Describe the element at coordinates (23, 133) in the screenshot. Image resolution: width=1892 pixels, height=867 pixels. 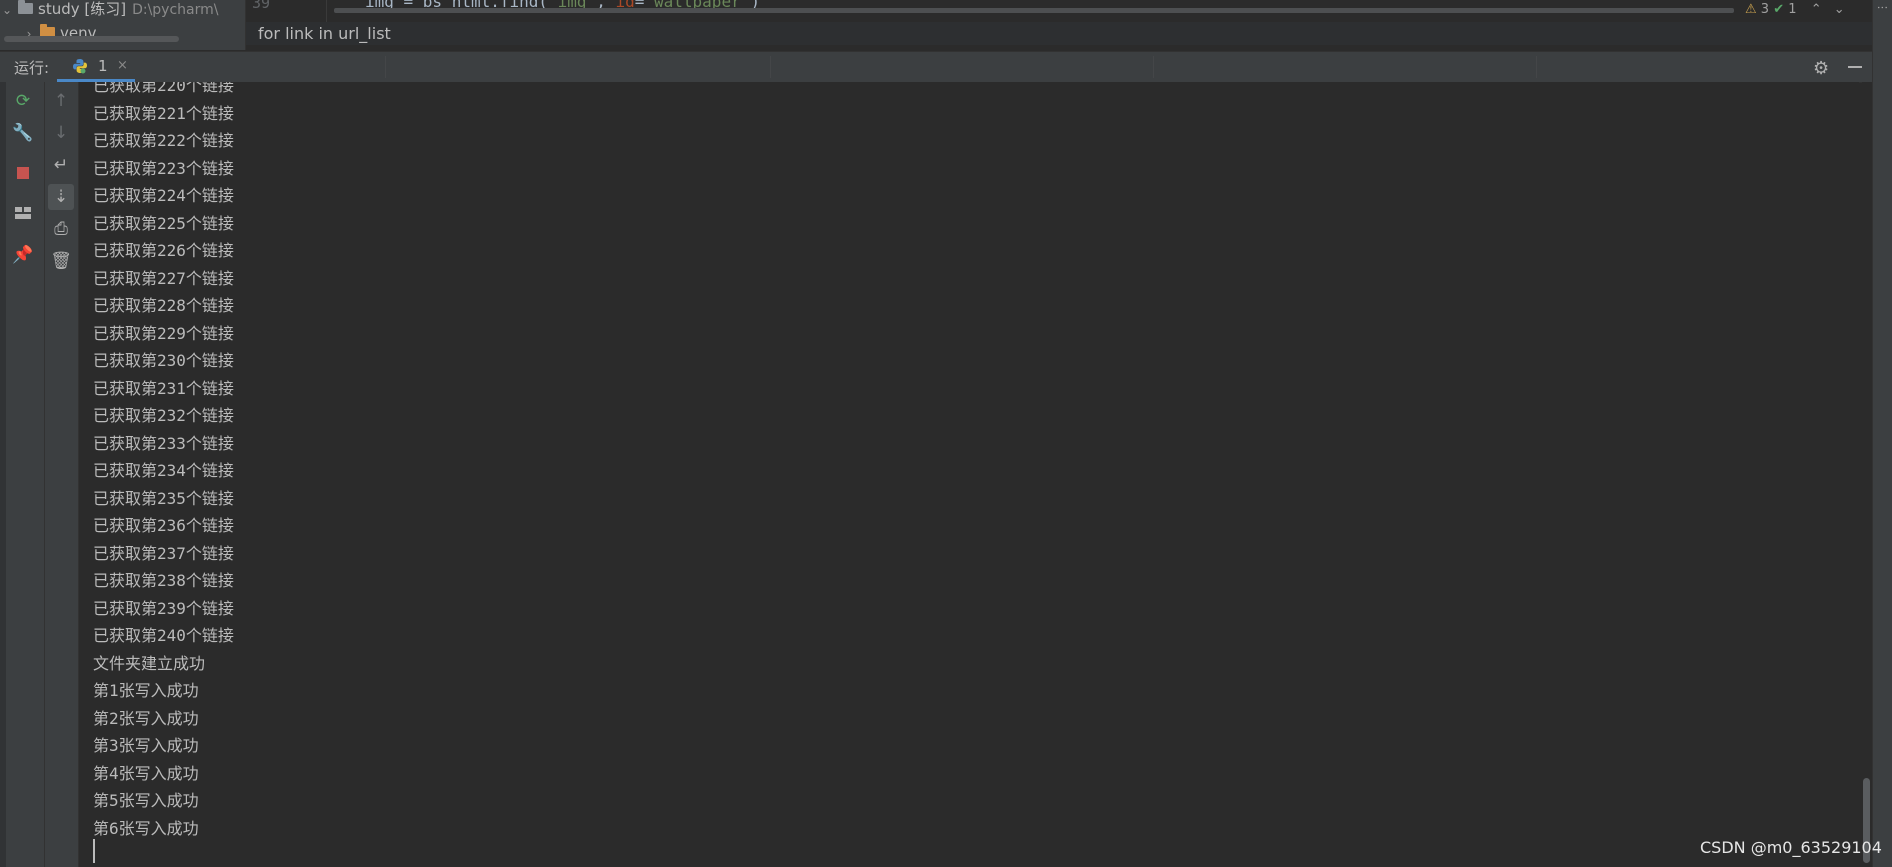
I see `wrench-icon: 🔧` at that location.